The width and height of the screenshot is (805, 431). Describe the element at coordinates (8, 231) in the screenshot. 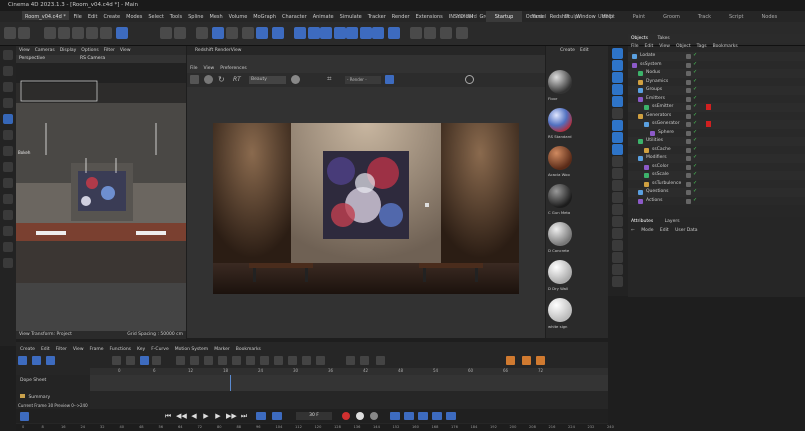

I see `fill-icon` at that location.